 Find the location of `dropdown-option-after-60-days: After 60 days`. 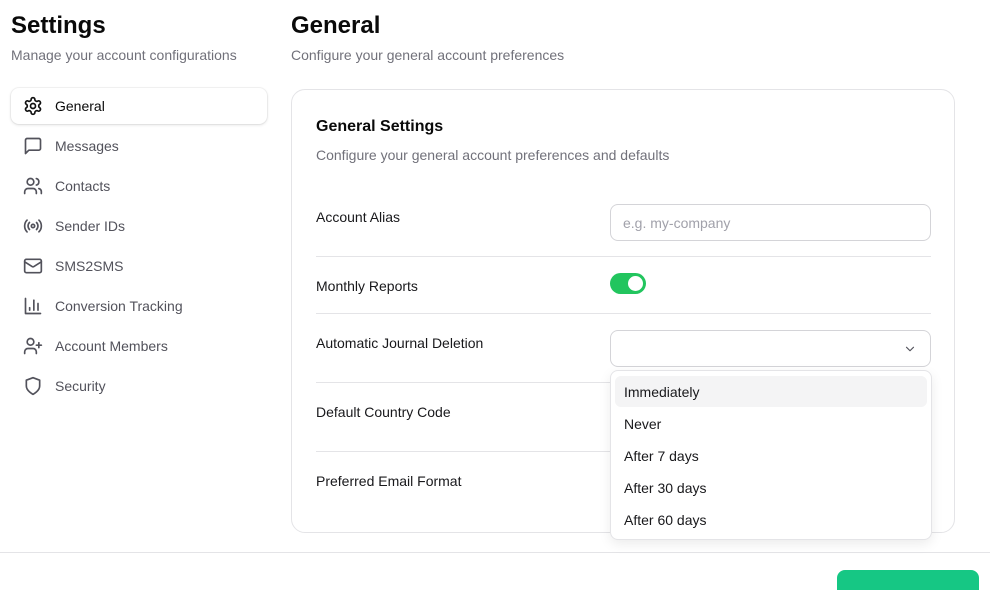

dropdown-option-after-60-days: After 60 days is located at coordinates (771, 519).